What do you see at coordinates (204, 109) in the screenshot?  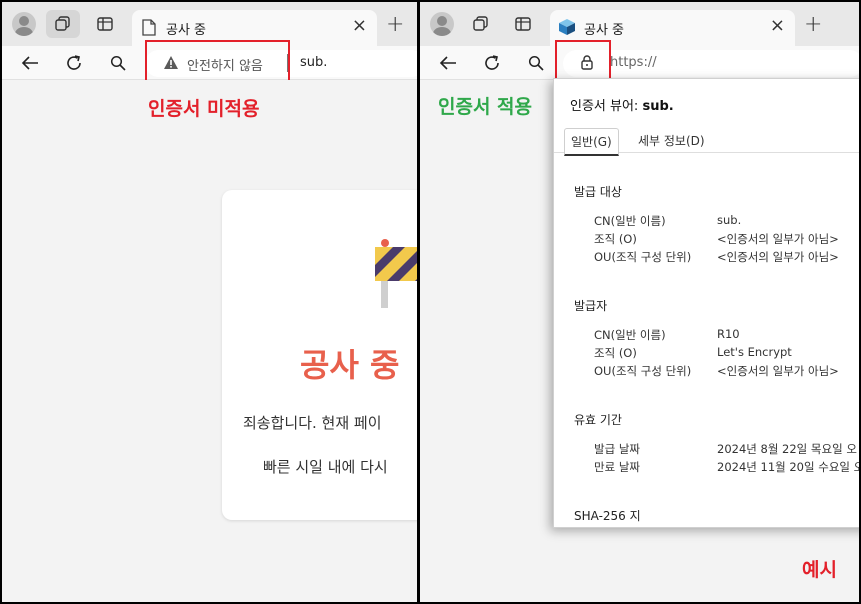 I see `caption-no-cert: 인증서 미적용` at bounding box center [204, 109].